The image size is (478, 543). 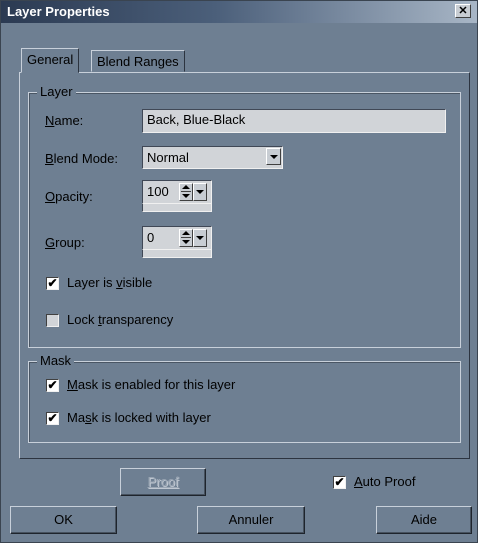 I want to click on mask-enabled-label: Mask is enabled for this layer, so click(x=151, y=384).